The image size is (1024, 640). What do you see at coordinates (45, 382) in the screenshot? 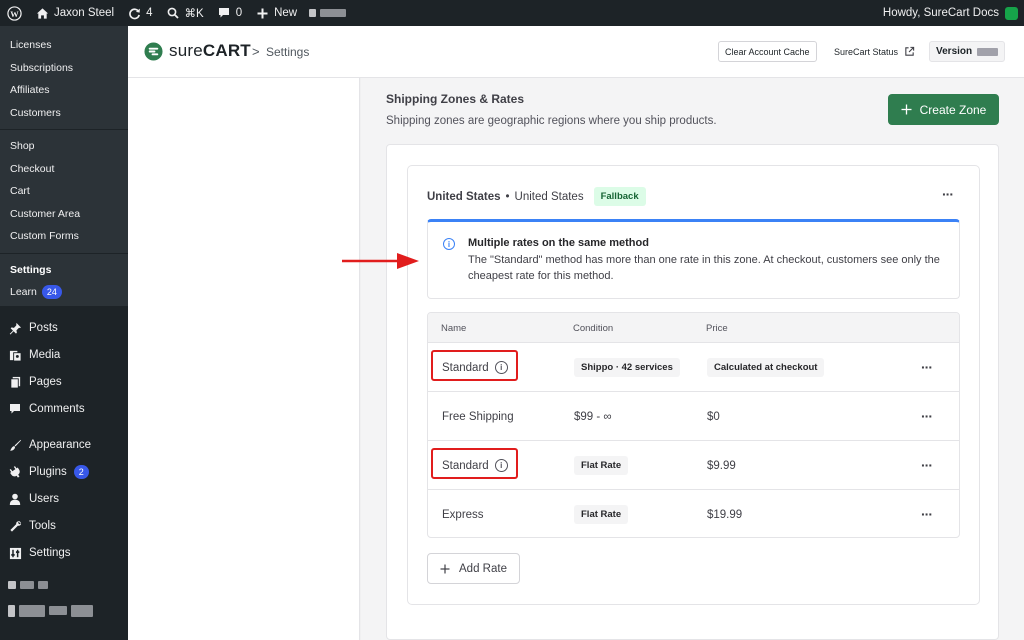
I see `sidebar-item-label: Pages` at bounding box center [45, 382].